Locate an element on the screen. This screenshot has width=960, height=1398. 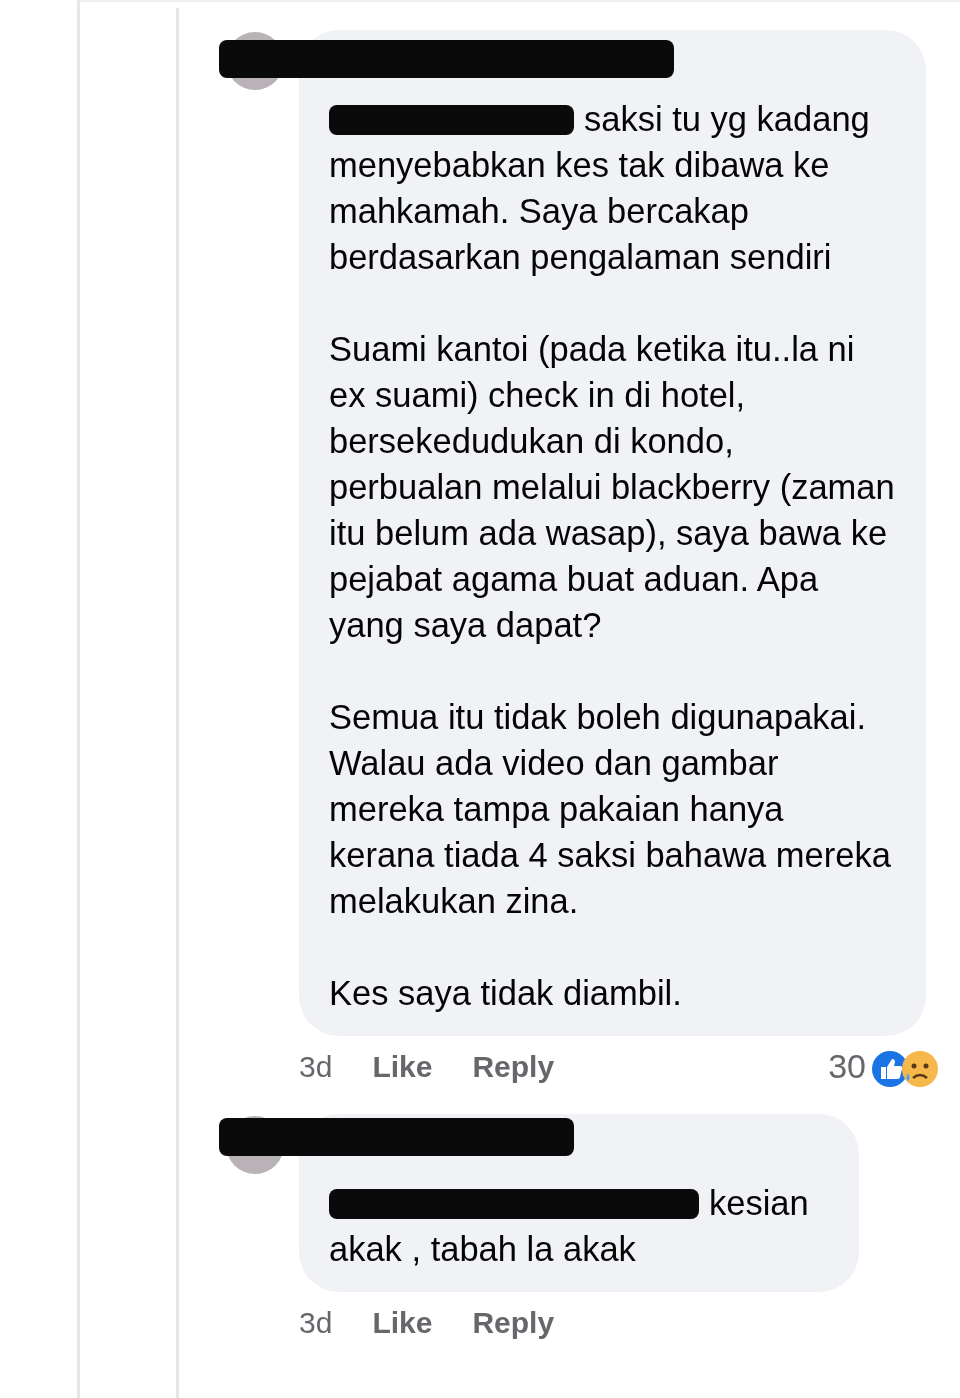
comment-text: Semua itu tidak boleh digunapakai. Walau ada video dan gambar mereka tampa pakaian hanya kerana tiada 4 saksi bahawa mereka melakukan zina. is located at coordinates (610, 809).